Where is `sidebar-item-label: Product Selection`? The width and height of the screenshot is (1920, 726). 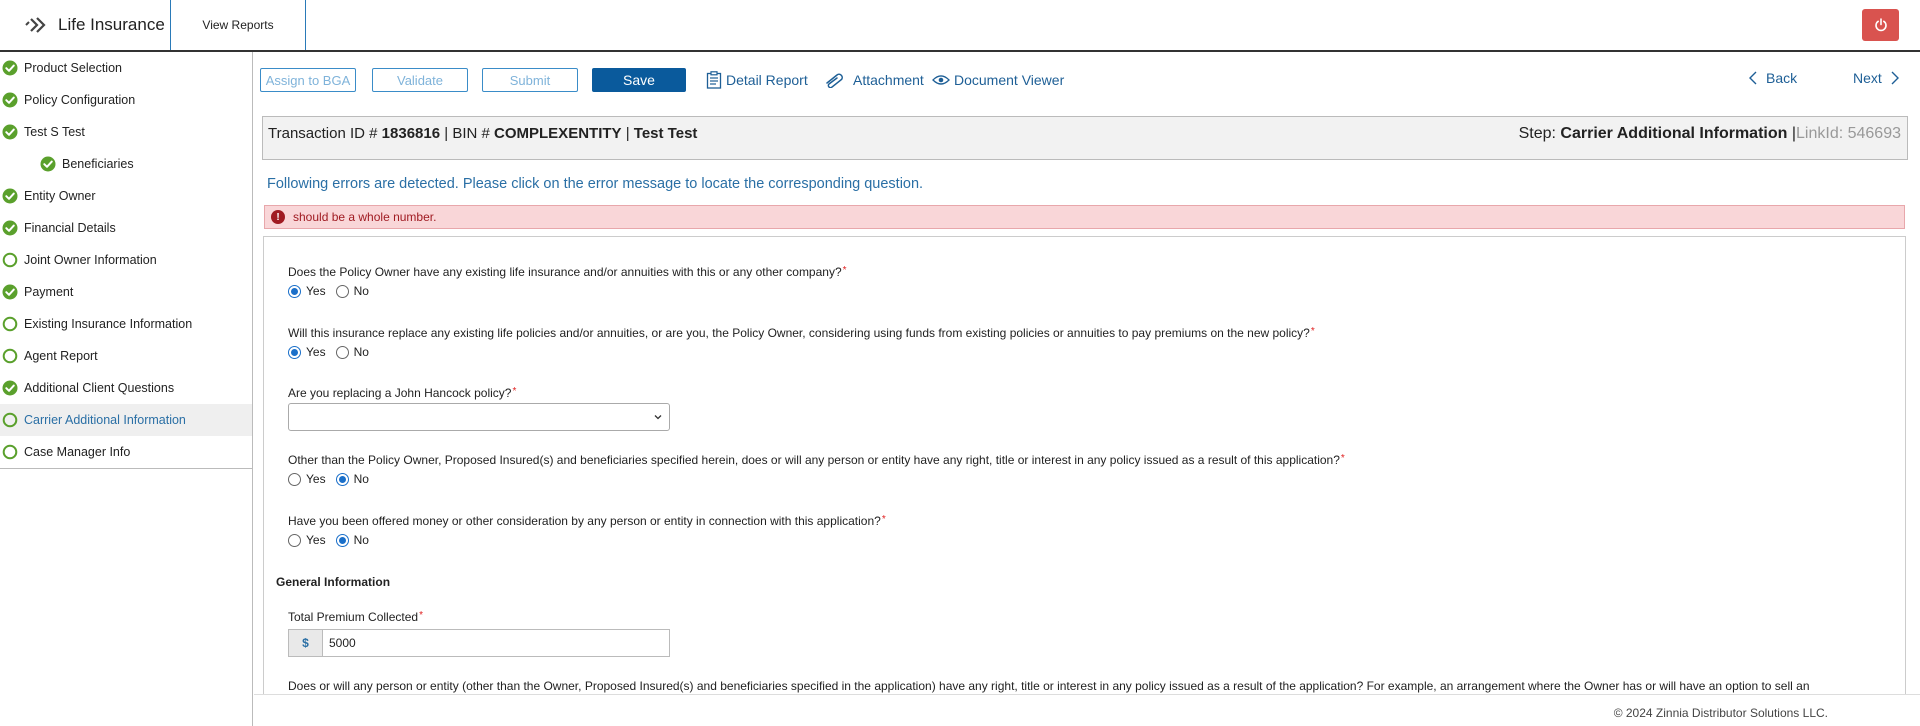
sidebar-item-label: Product Selection is located at coordinates (73, 68).